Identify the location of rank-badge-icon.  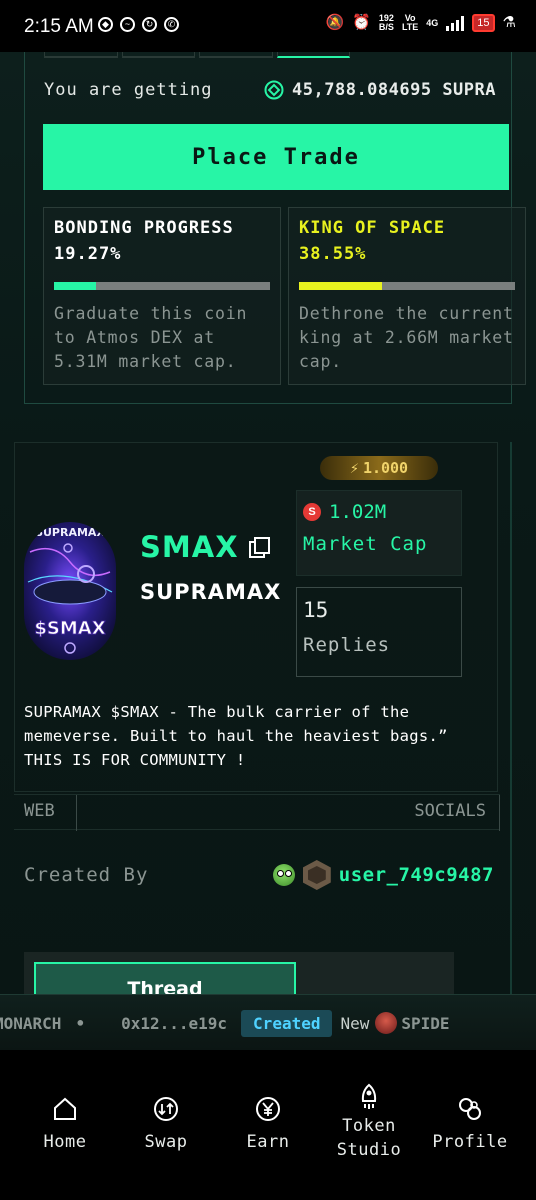
(316, 875).